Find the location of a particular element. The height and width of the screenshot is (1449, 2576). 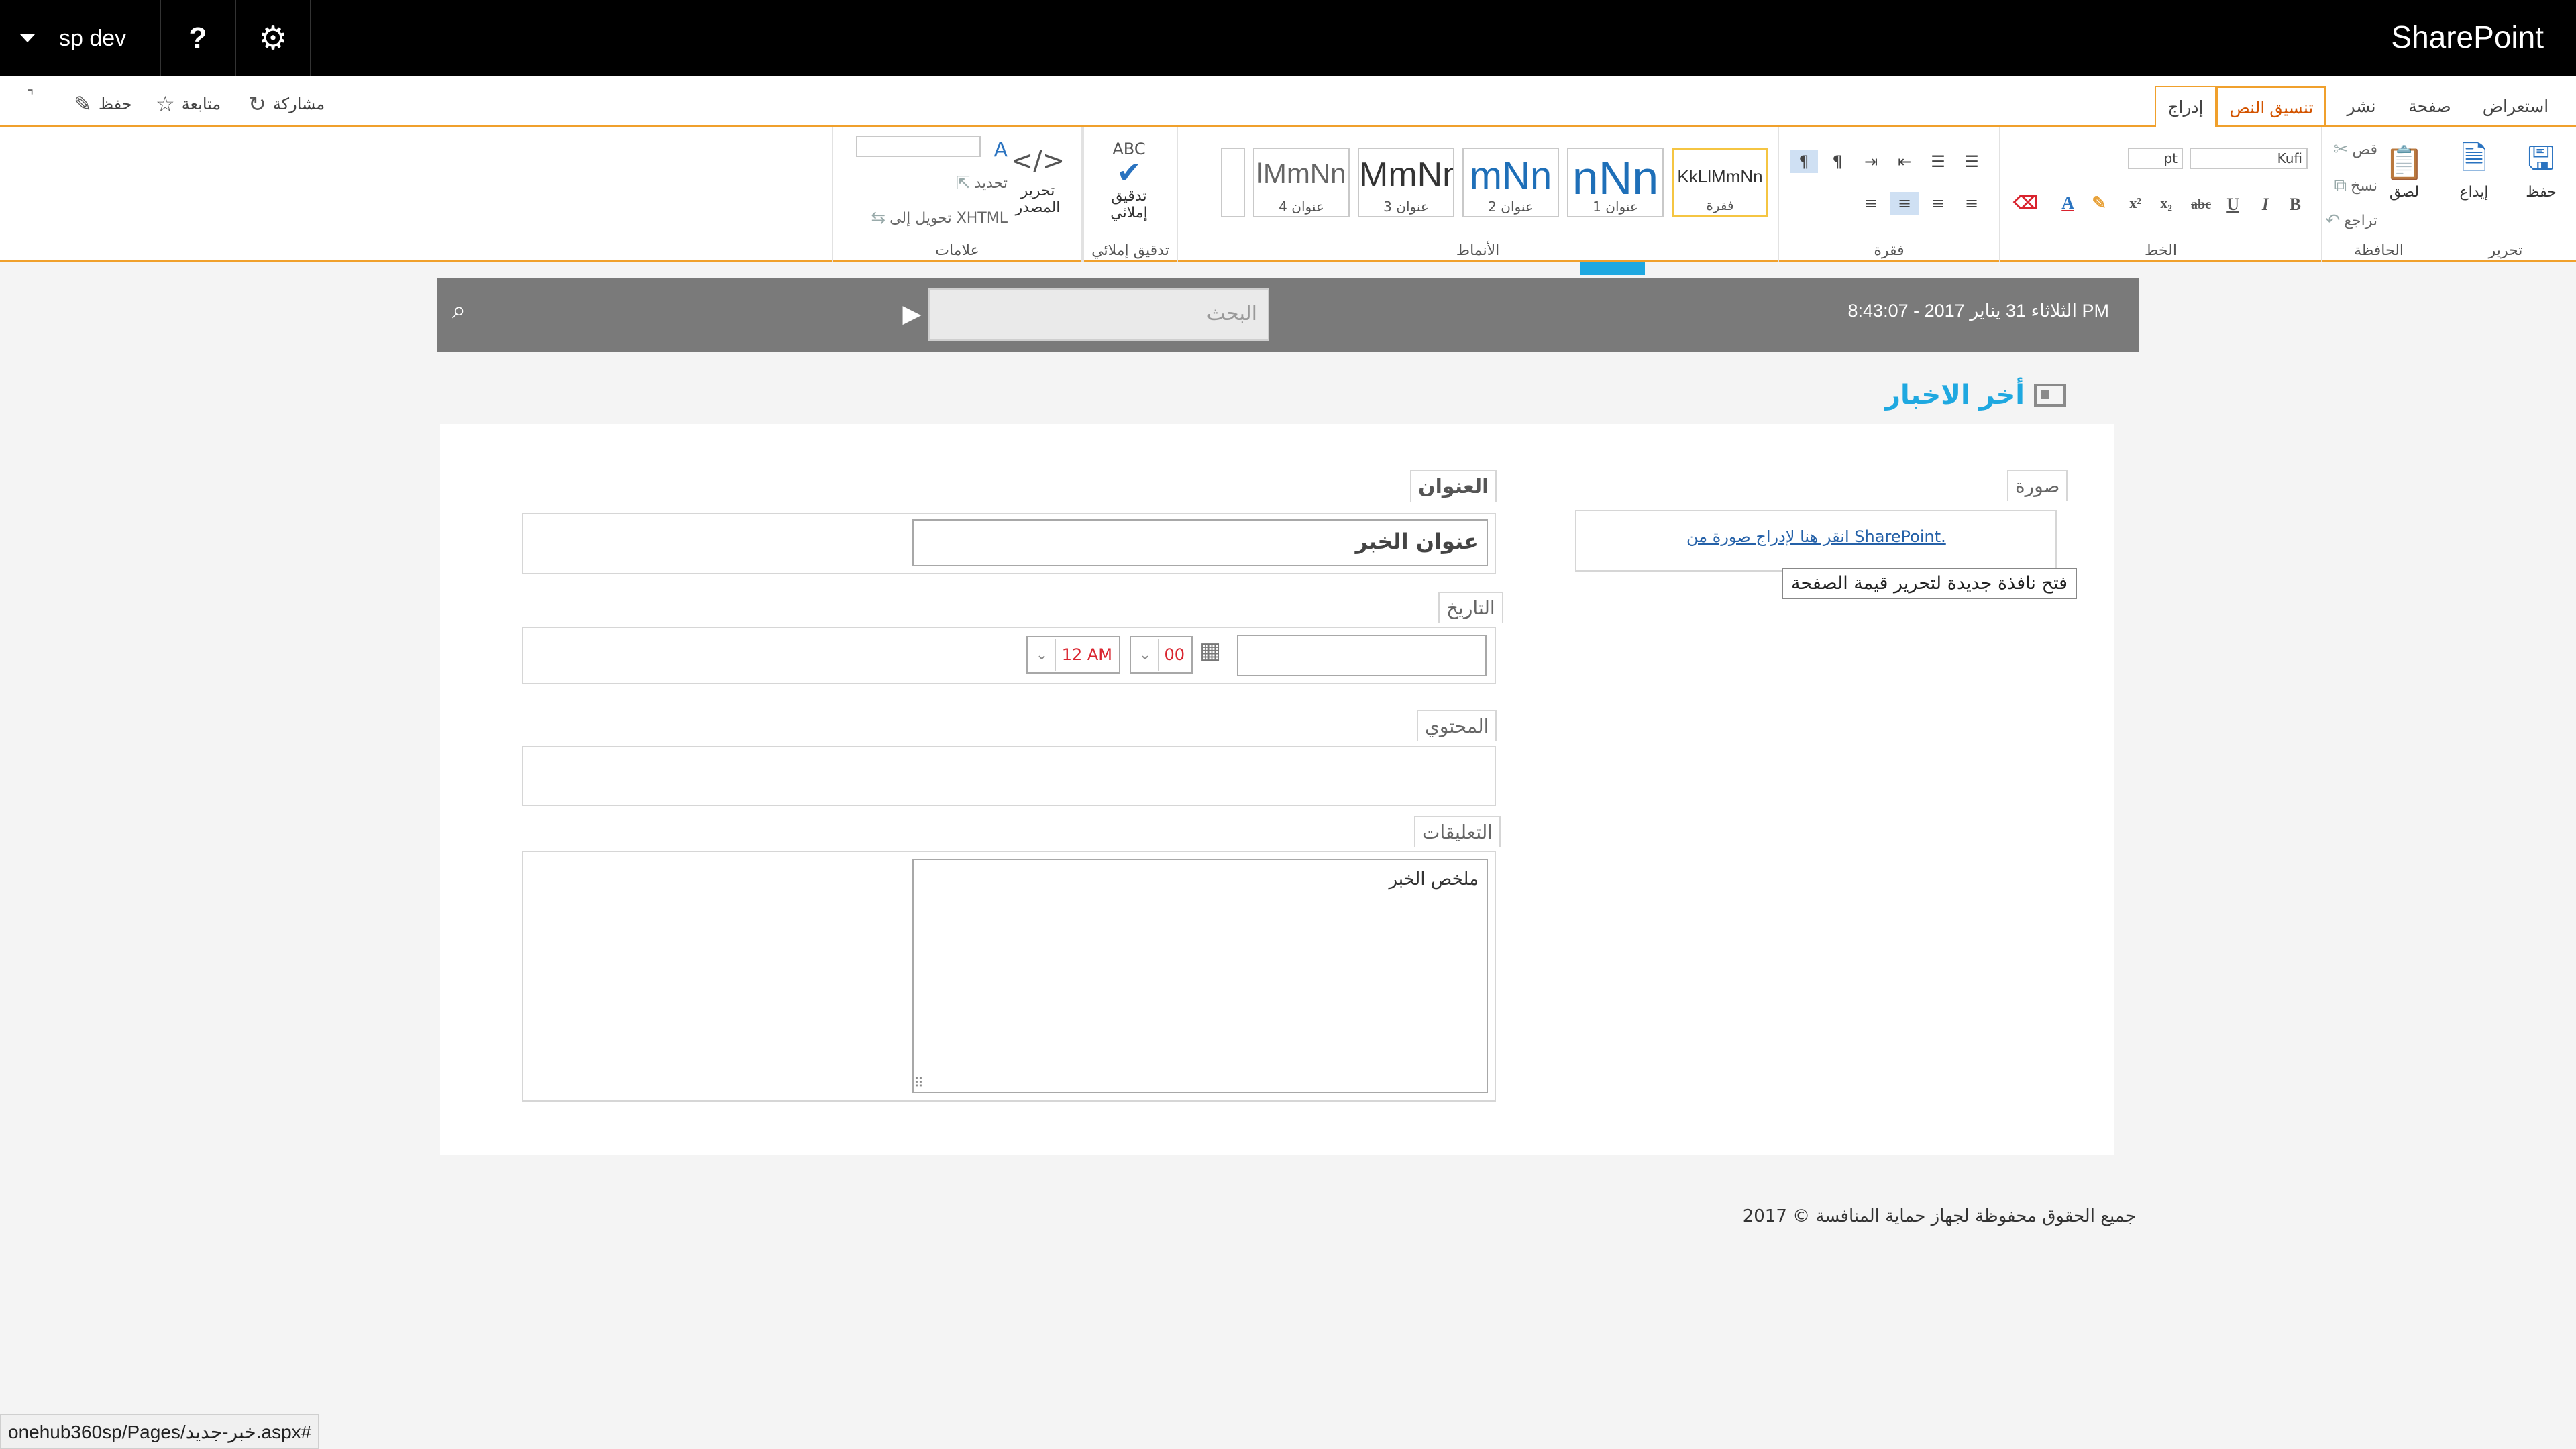

share-label: مشاركة is located at coordinates (298, 104).